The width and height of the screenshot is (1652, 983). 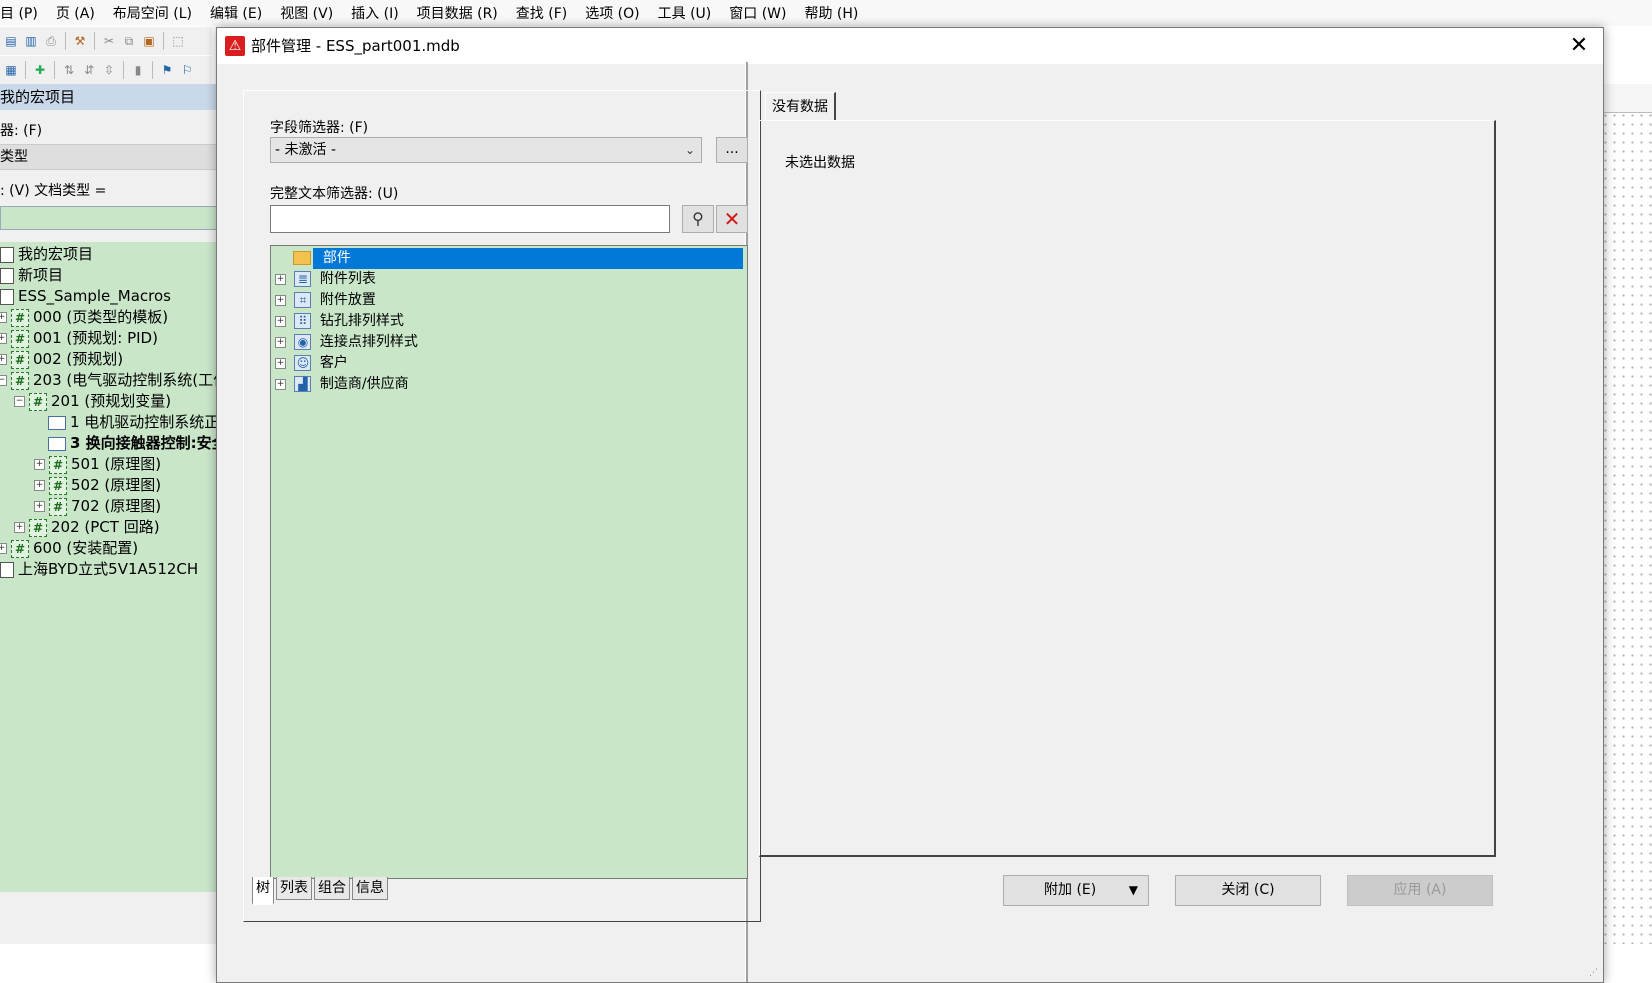 What do you see at coordinates (156, 13) in the screenshot?
I see `menu-layout-space: 布局空间 (L)` at bounding box center [156, 13].